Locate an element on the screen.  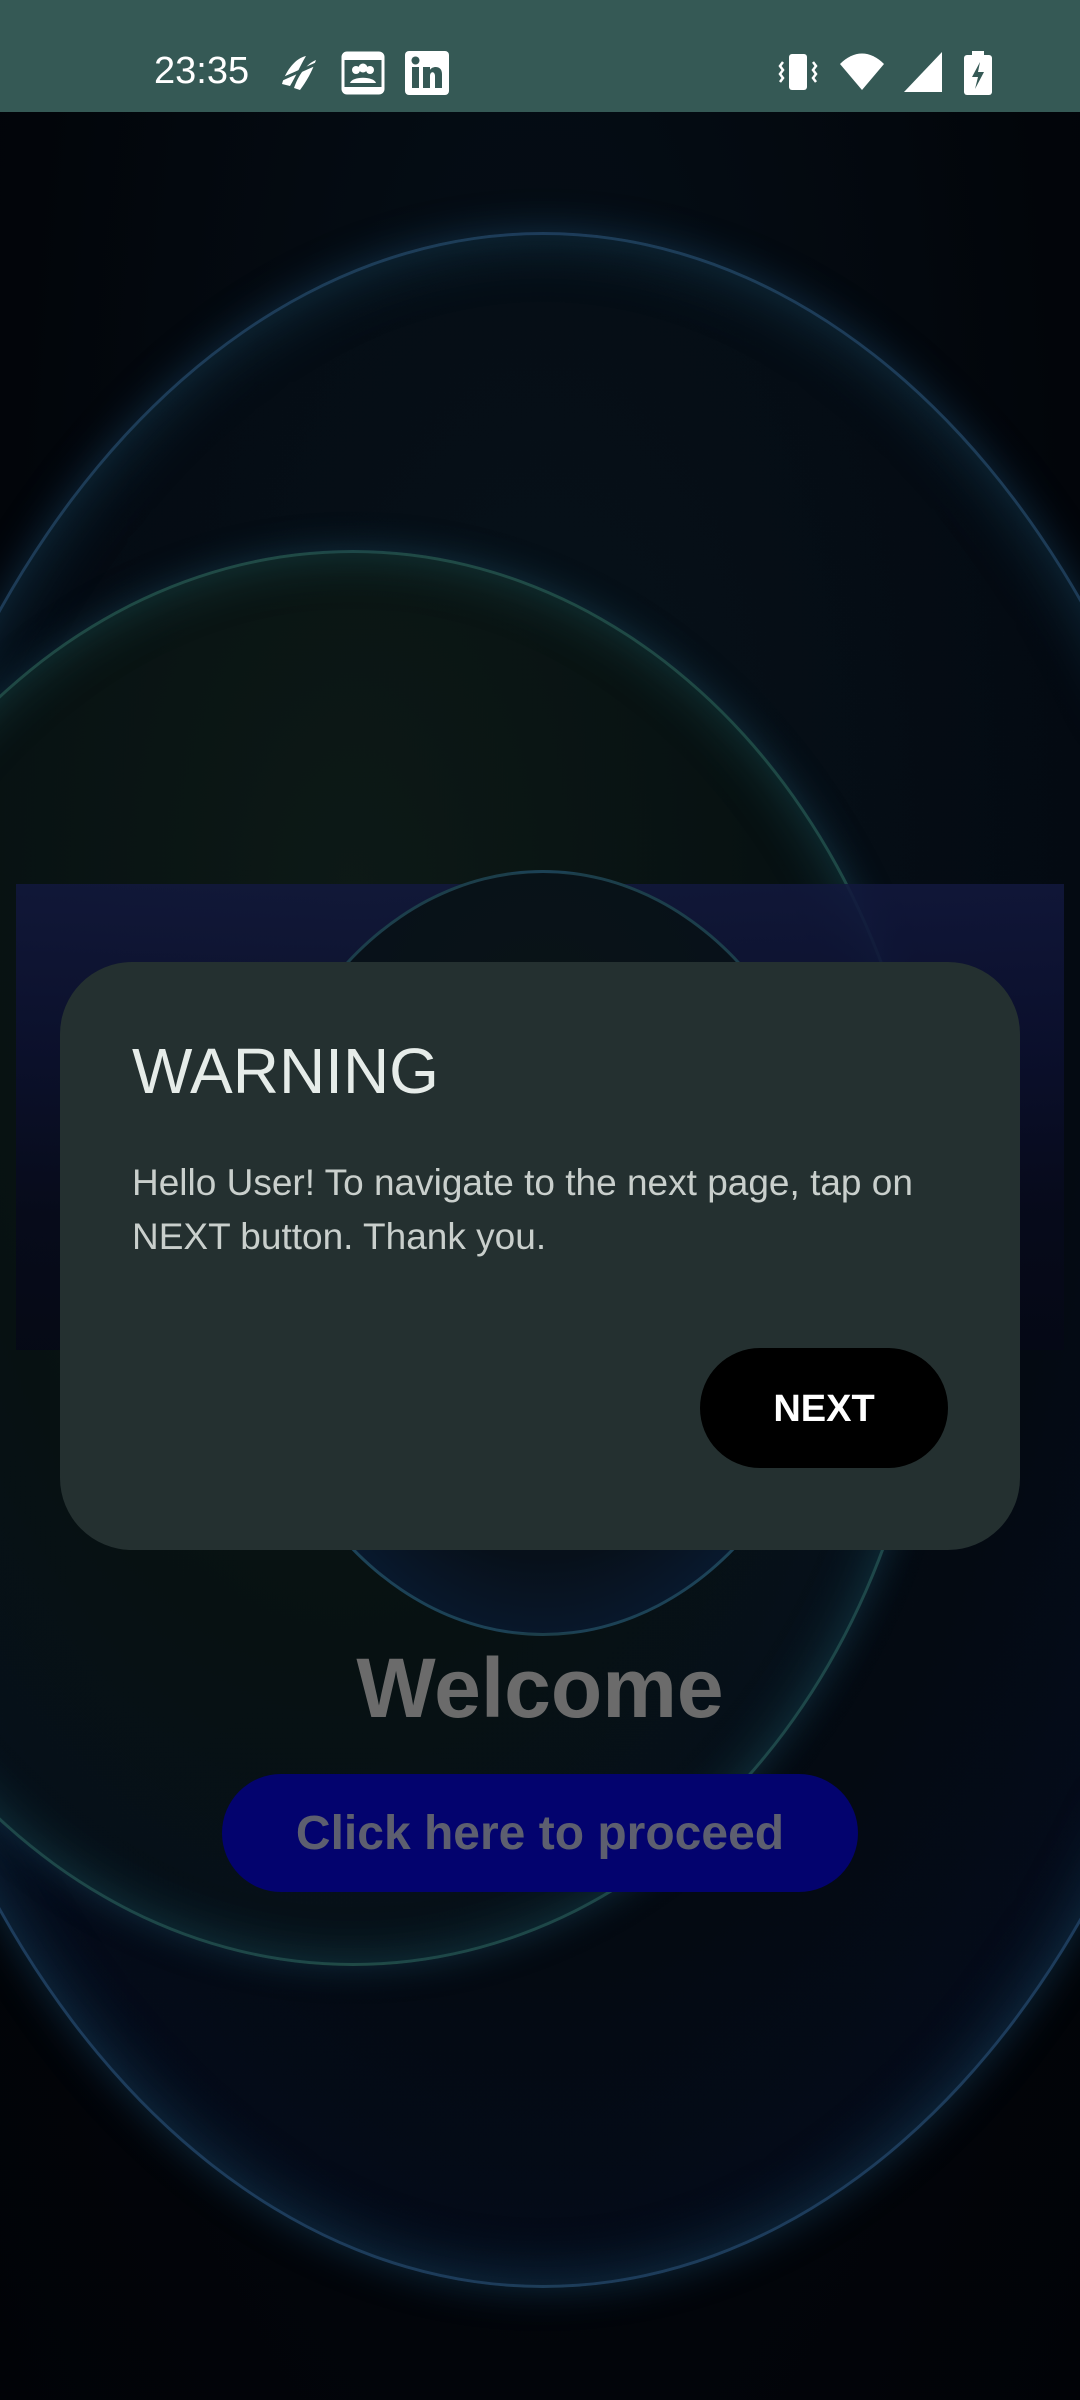
vibrate-icon is located at coordinates (798, 74).